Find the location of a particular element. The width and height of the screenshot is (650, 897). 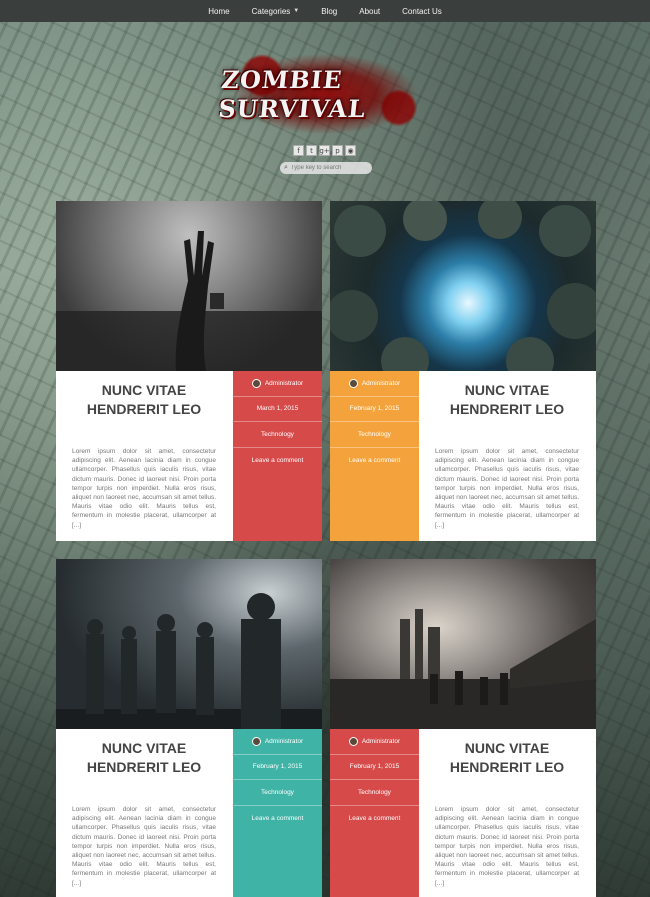

nav-blog: Blog is located at coordinates (329, 11).